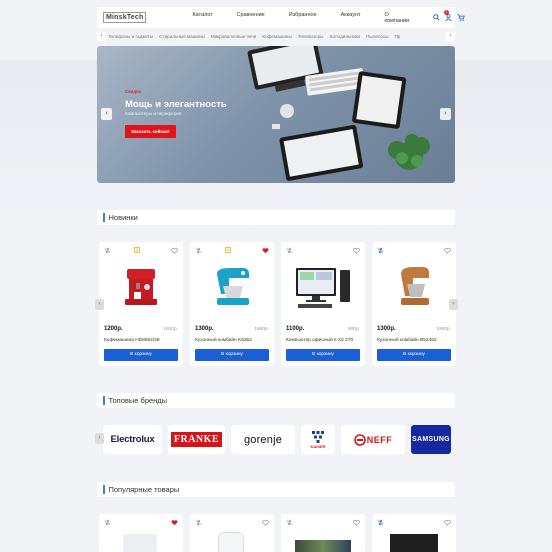  Describe the element at coordinates (353, 329) in the screenshot. I see `product-old-price: 900р.` at that location.